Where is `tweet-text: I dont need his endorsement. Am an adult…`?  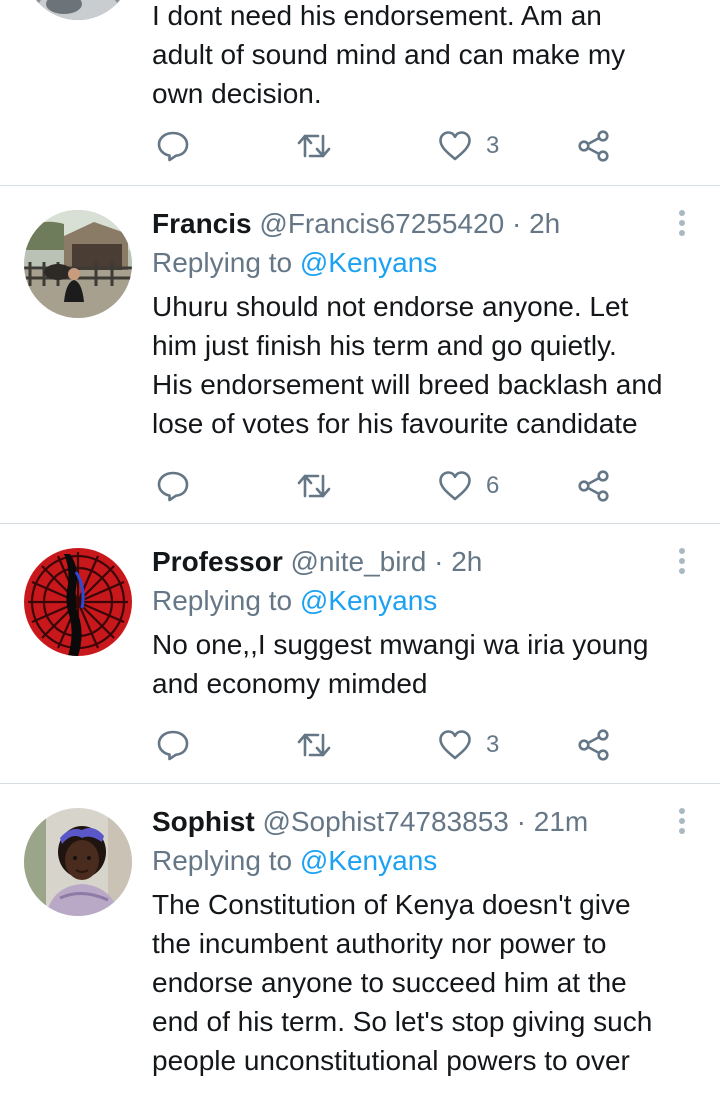
tweet-text: I dont need his endorsement. Am an adult… is located at coordinates (389, 54).